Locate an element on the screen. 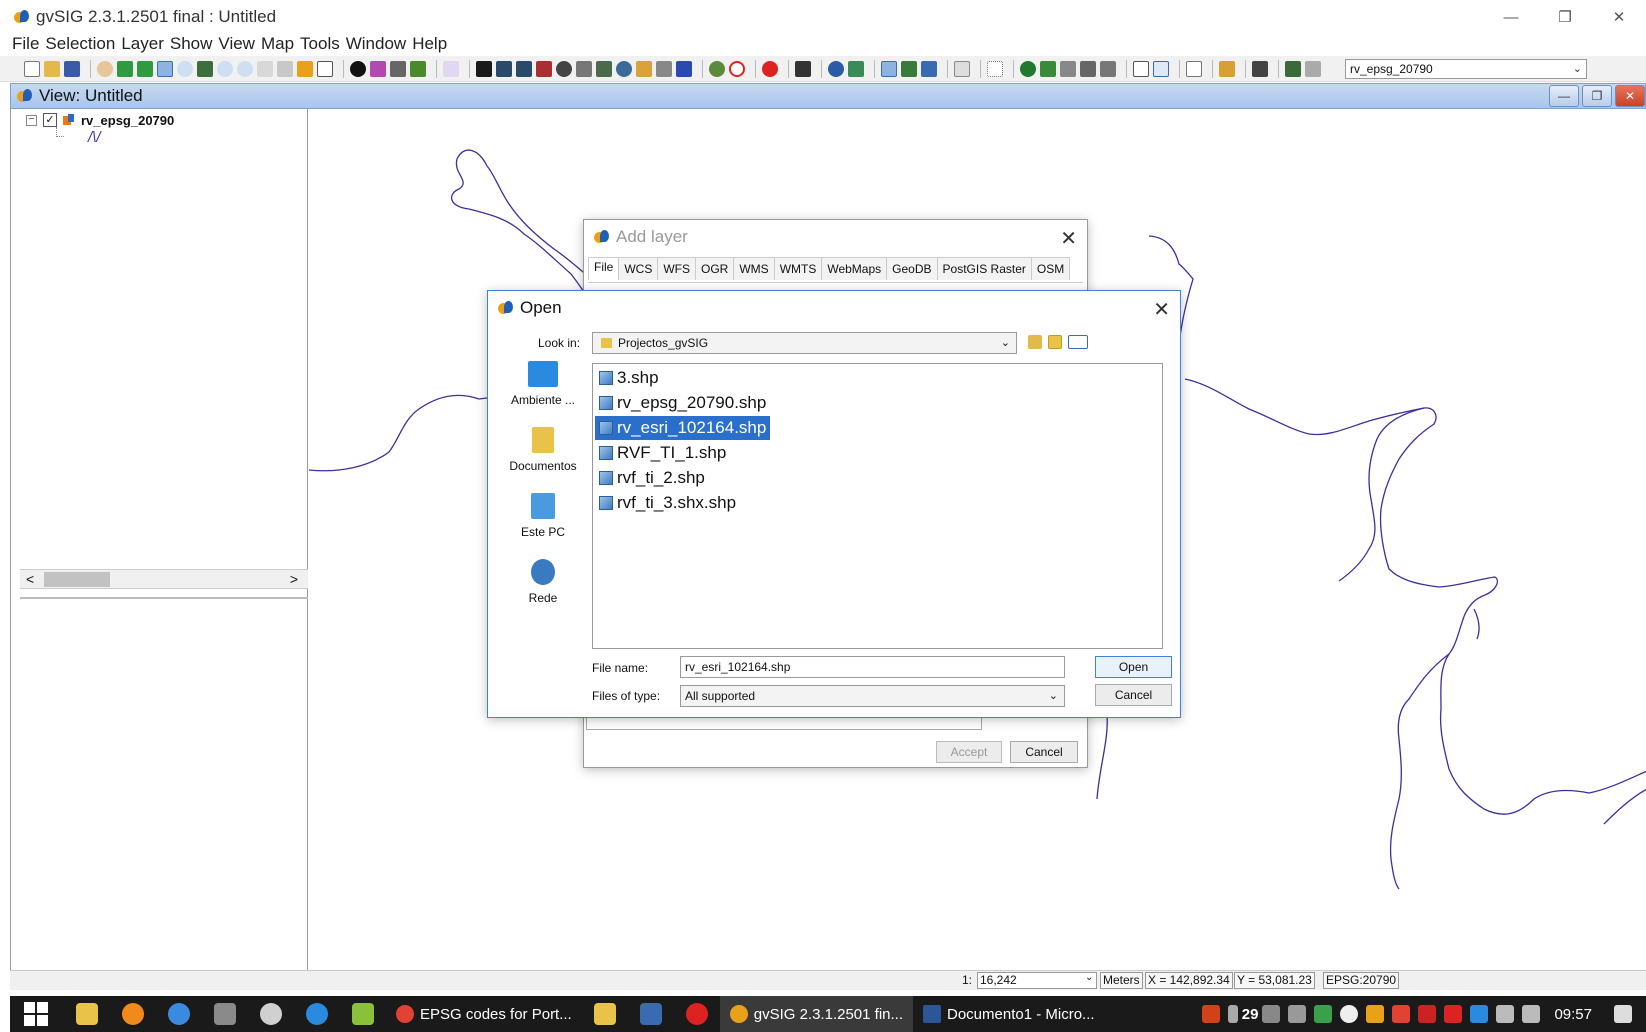  clock: 09:57 is located at coordinates (1573, 1014).